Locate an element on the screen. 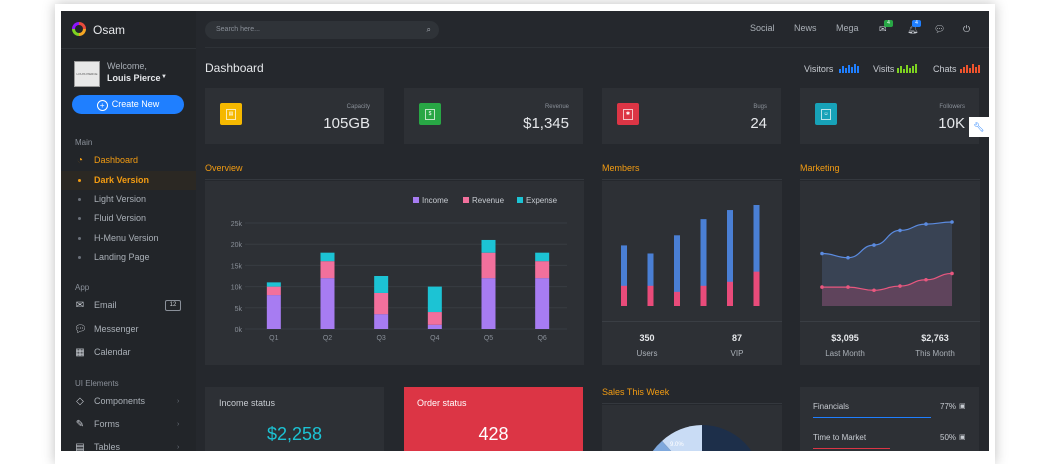 The width and height of the screenshot is (1050, 464). financials-progress-bar is located at coordinates (872, 417).